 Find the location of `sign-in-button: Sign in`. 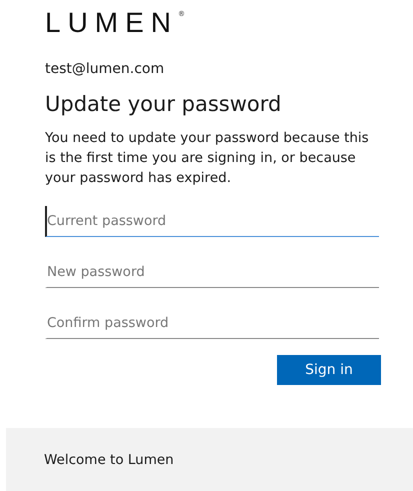

sign-in-button: Sign in is located at coordinates (329, 370).